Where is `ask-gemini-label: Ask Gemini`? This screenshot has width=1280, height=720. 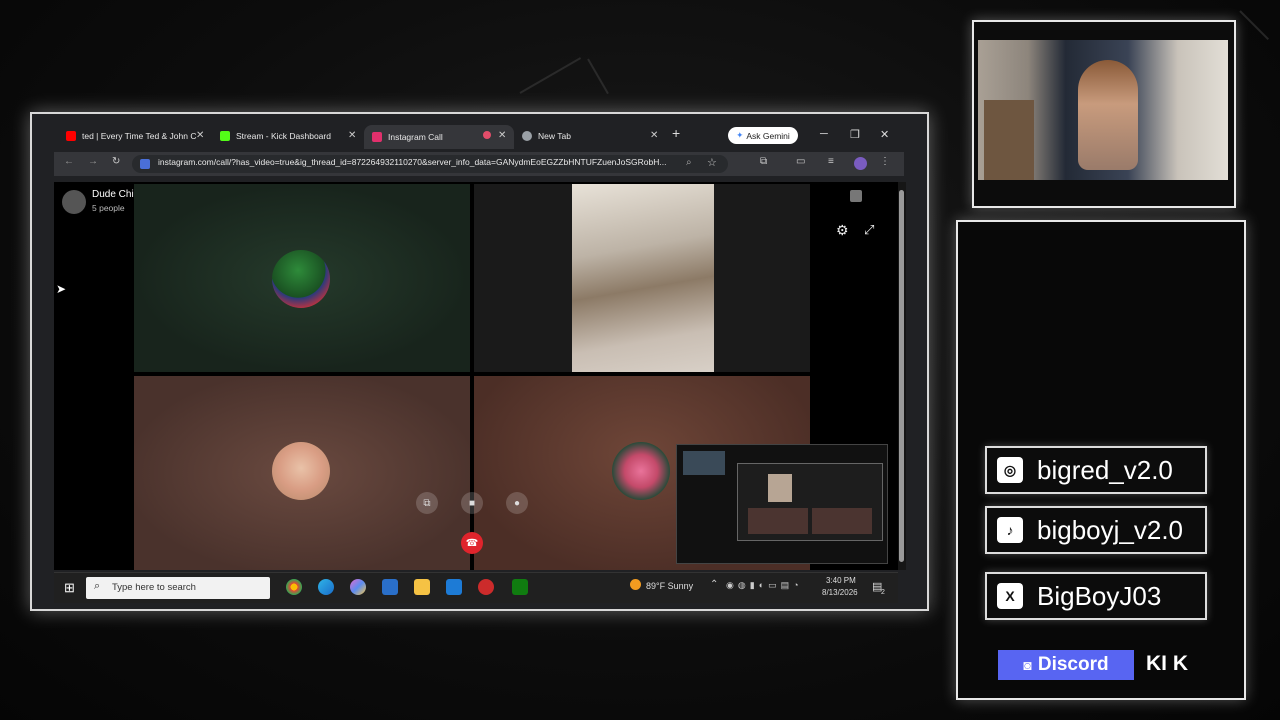 ask-gemini-label: Ask Gemini is located at coordinates (768, 135).